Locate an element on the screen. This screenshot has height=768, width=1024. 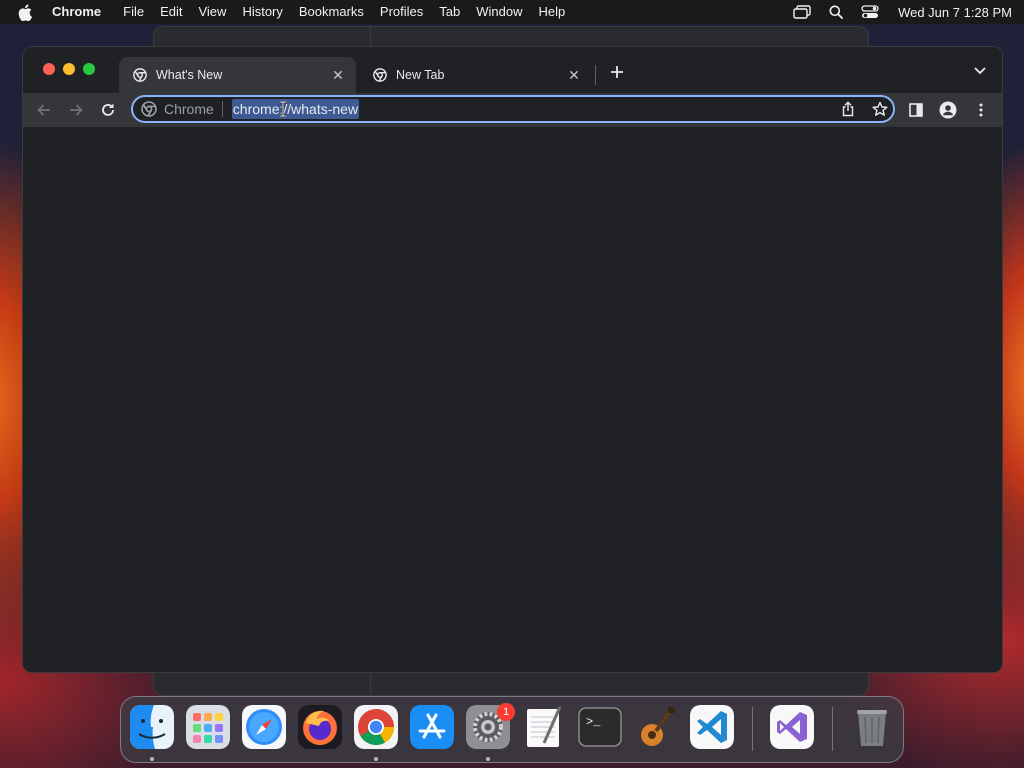
tab-new-tab: New Tab ✕ is located at coordinates (475, 75).